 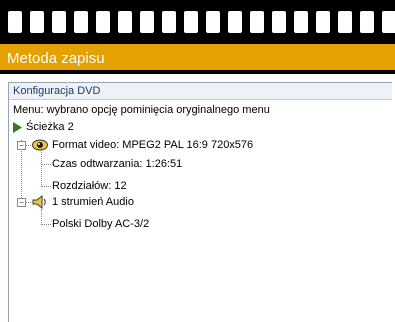 I want to click on tree-item-track: Ścieżka 2, so click(x=50, y=127).